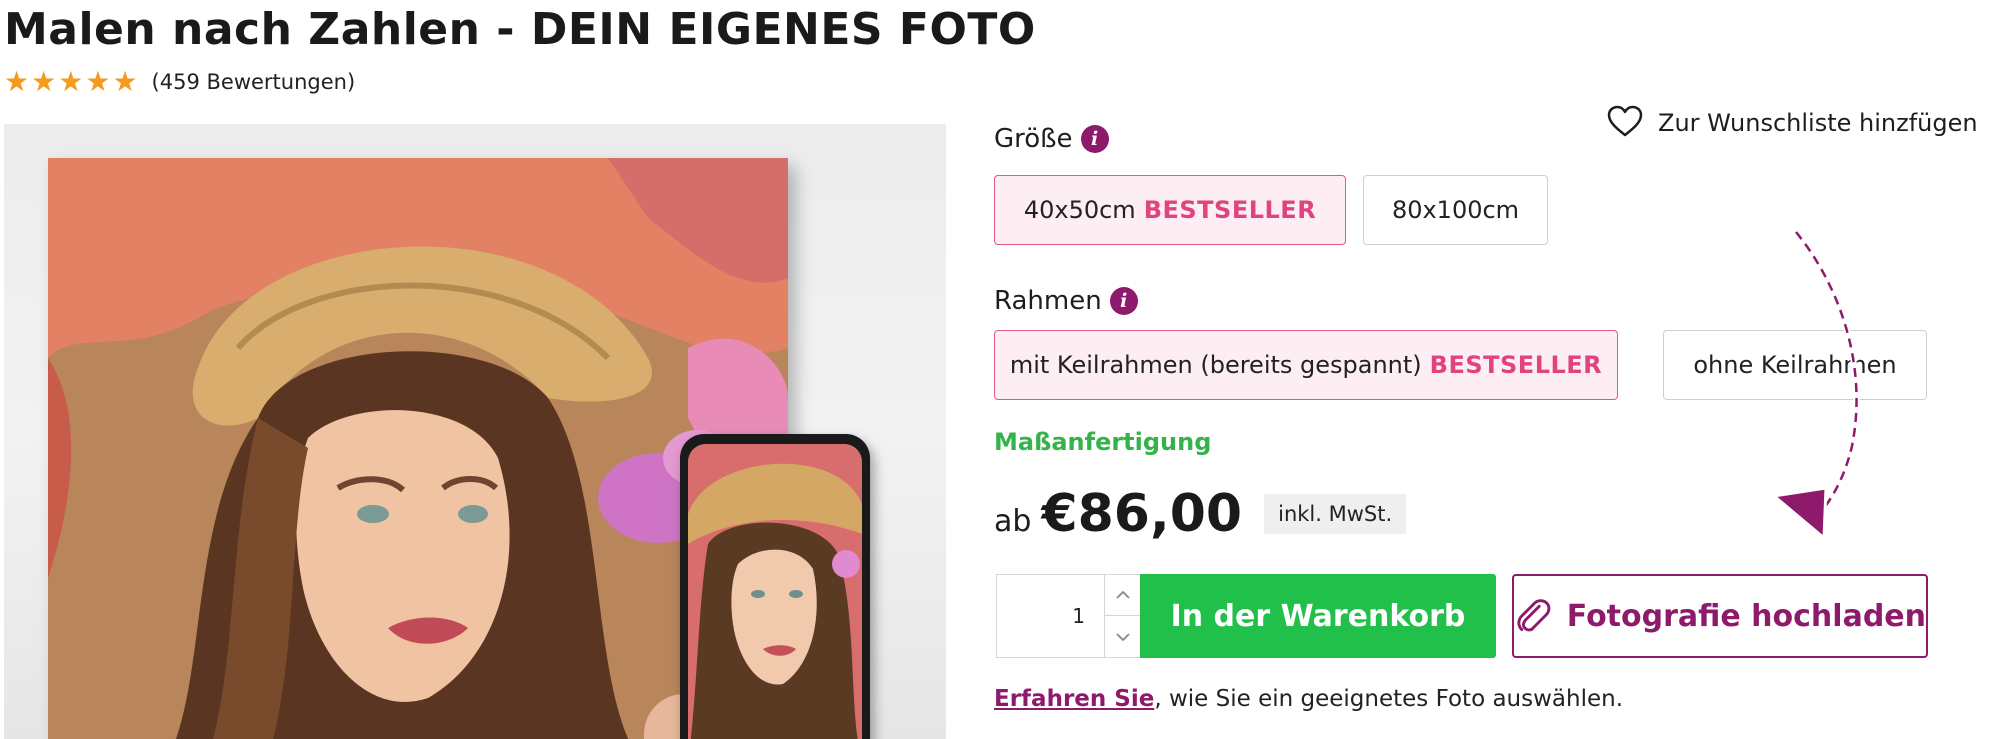  What do you see at coordinates (1625, 123) in the screenshot?
I see `heart-icon` at bounding box center [1625, 123].